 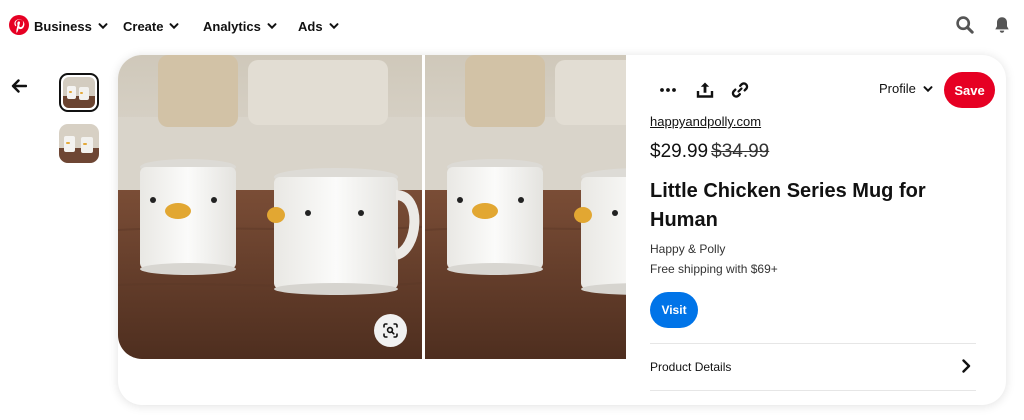 I want to click on visual-search-icon, so click(x=390, y=330).